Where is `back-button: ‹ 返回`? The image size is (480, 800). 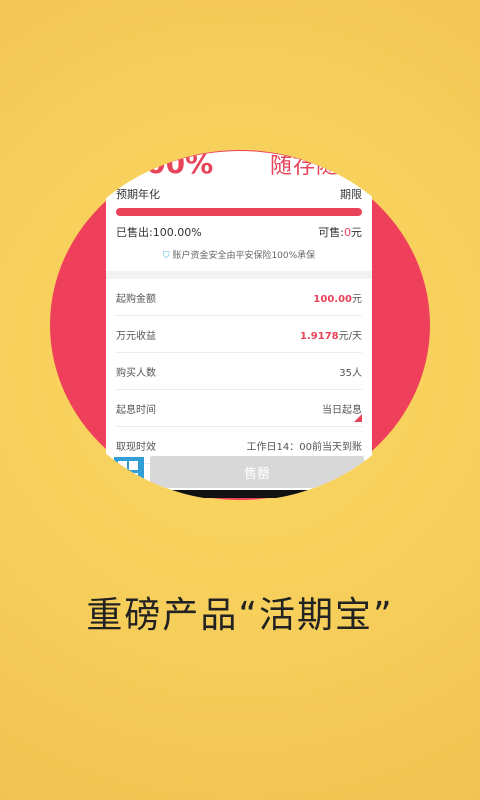
back-button: ‹ 返回 is located at coordinates (127, 121).